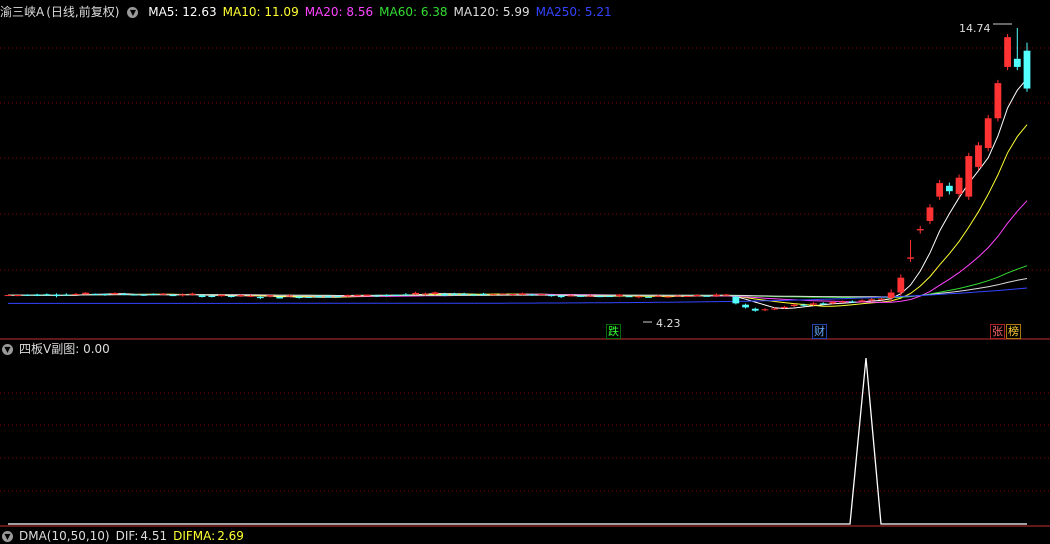  I want to click on list-badge: 榜, so click(1013, 331).